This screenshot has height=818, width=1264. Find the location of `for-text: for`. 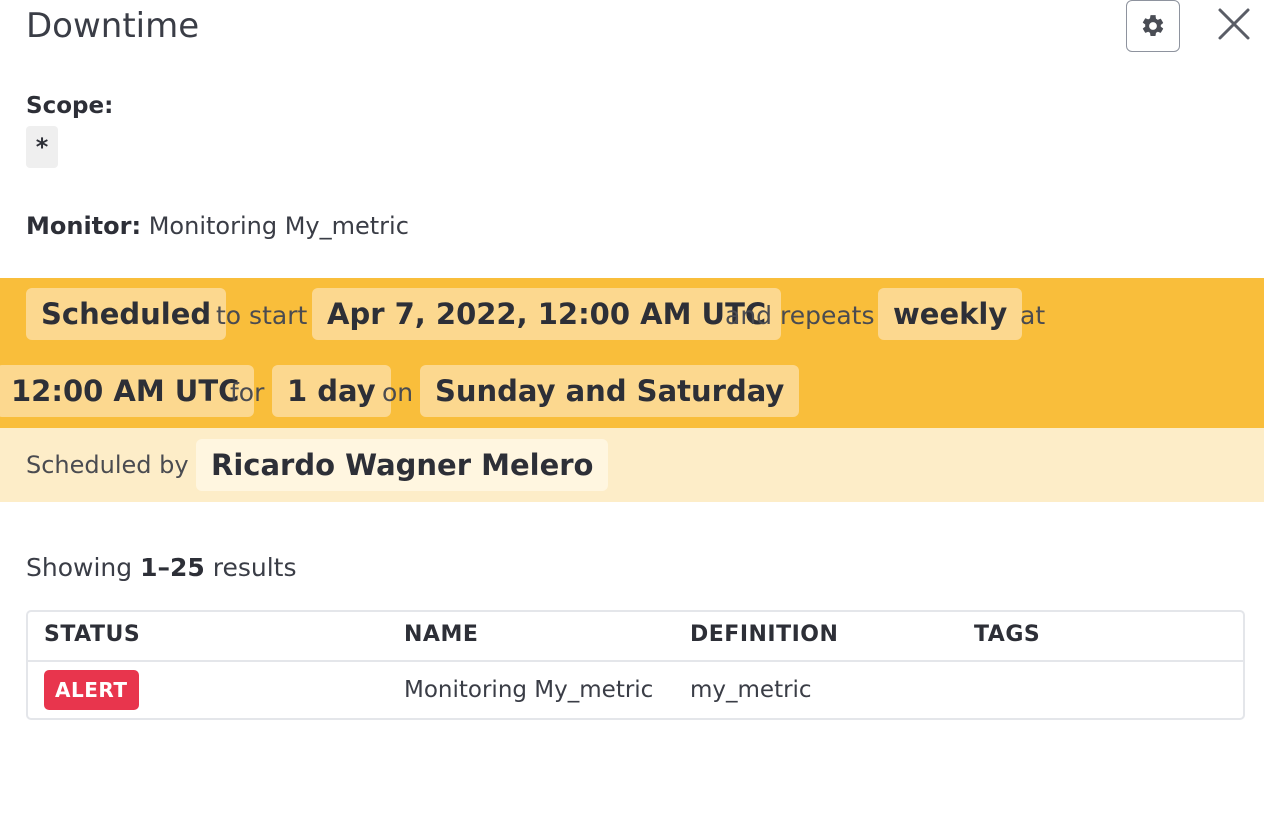

for-text: for is located at coordinates (247, 392).